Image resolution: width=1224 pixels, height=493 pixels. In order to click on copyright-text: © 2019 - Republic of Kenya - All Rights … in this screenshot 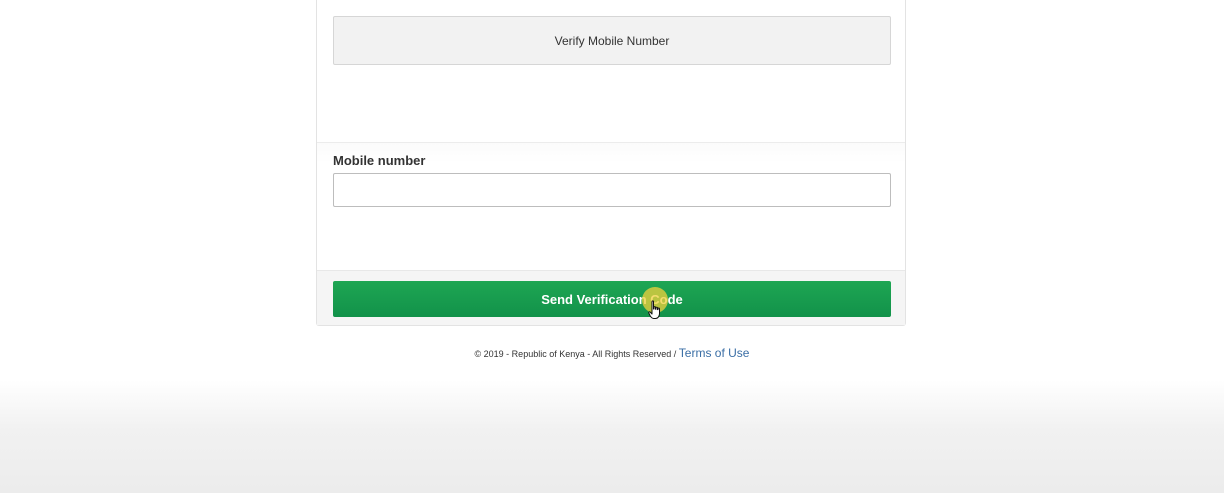, I will do `click(575, 354)`.